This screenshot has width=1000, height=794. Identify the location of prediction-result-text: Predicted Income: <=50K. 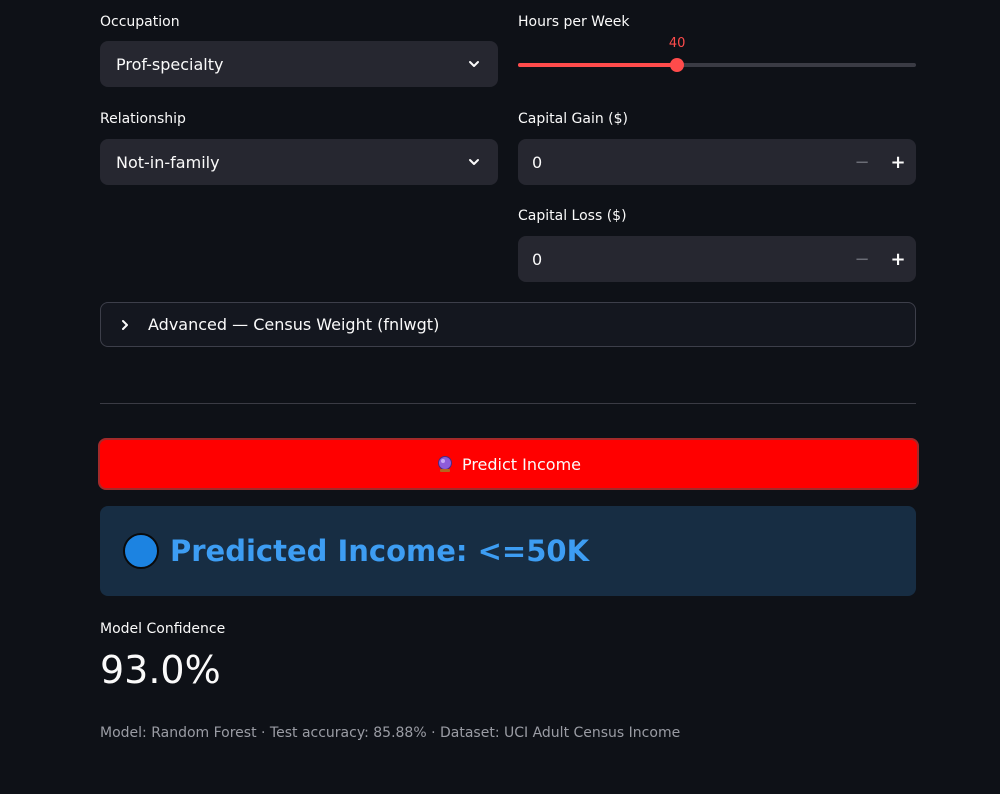
(380, 551).